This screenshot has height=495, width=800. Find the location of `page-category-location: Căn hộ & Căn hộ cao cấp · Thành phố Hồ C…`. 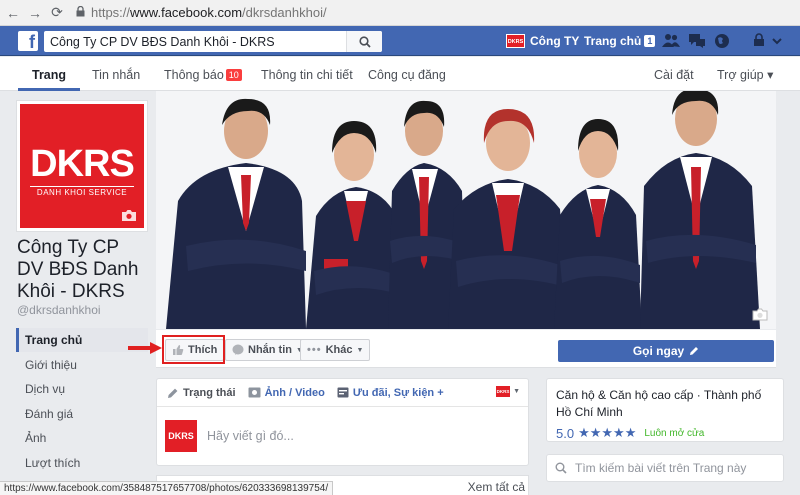

page-category-location: Căn hộ & Căn hộ cao cấp · Thành phố Hồ C… is located at coordinates (665, 404).